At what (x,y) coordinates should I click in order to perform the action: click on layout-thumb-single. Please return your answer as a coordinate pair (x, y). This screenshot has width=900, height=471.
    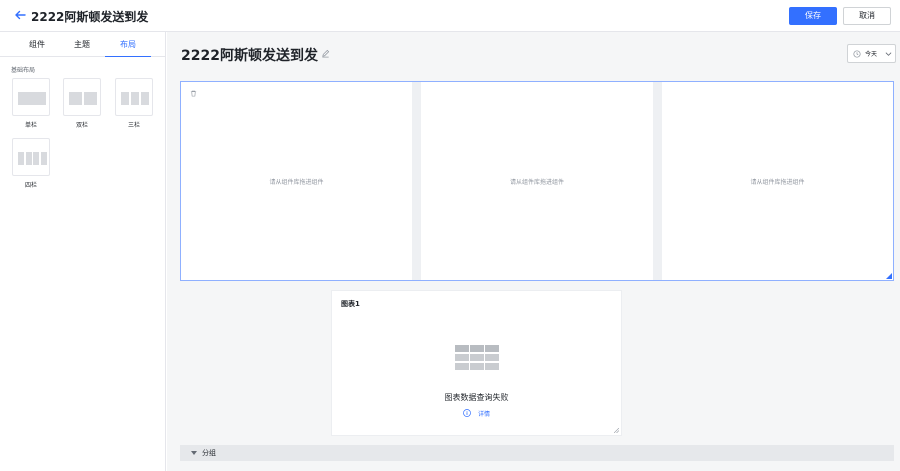
    Looking at the image, I should click on (31, 97).